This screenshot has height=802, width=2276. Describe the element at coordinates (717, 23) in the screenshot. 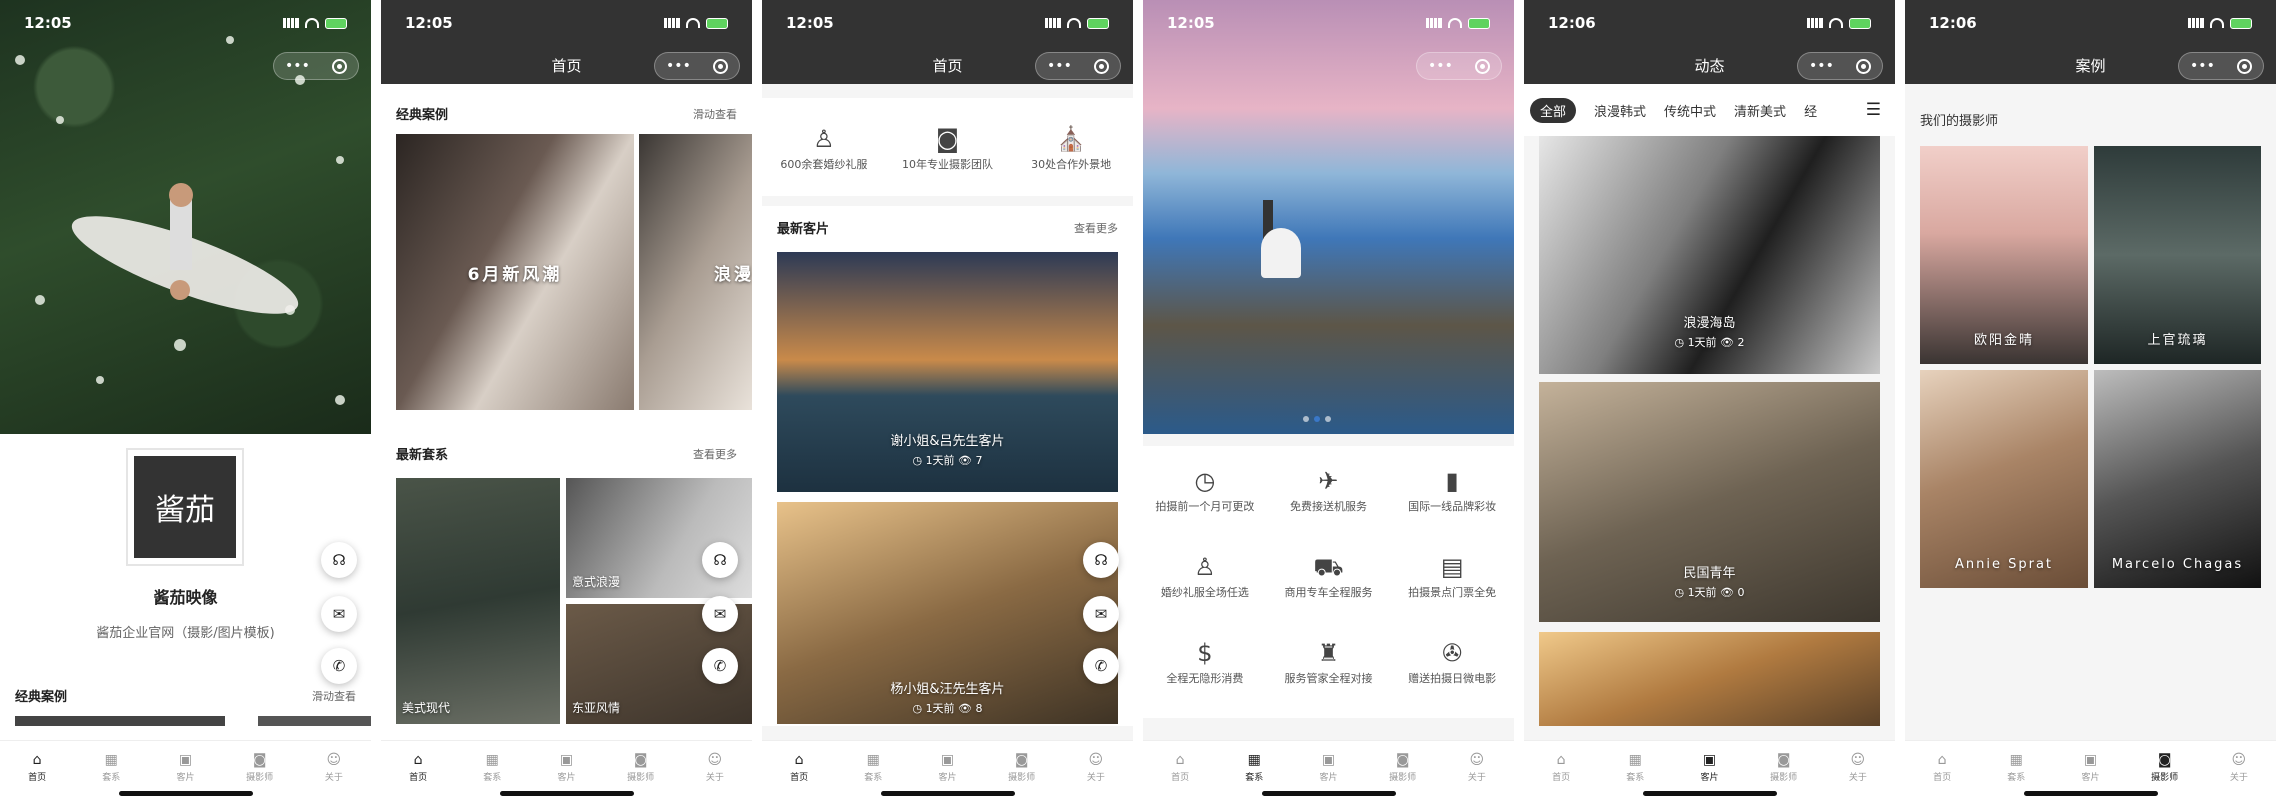

I see `battery-icon` at that location.